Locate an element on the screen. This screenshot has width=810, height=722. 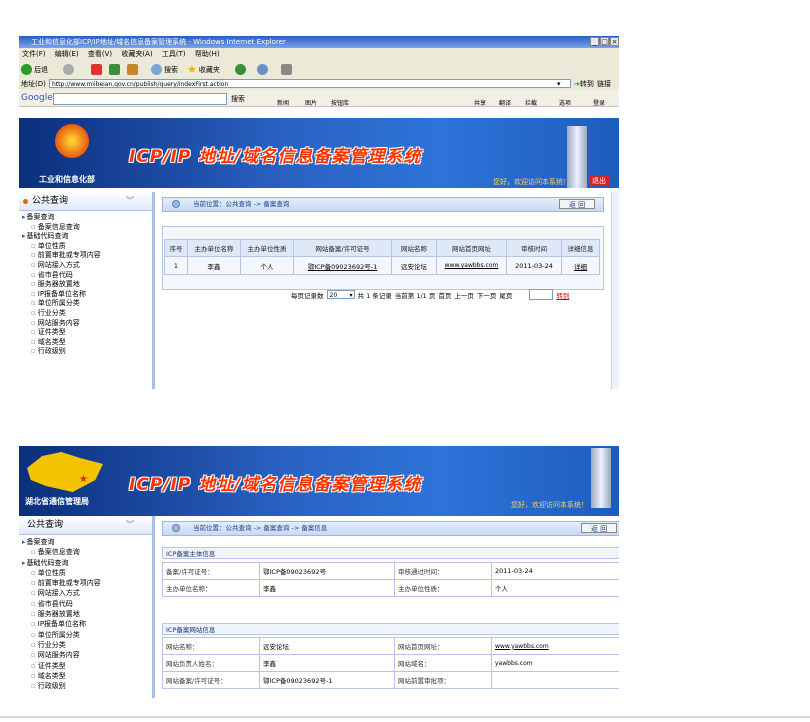
google-search-input is located at coordinates (140, 99).